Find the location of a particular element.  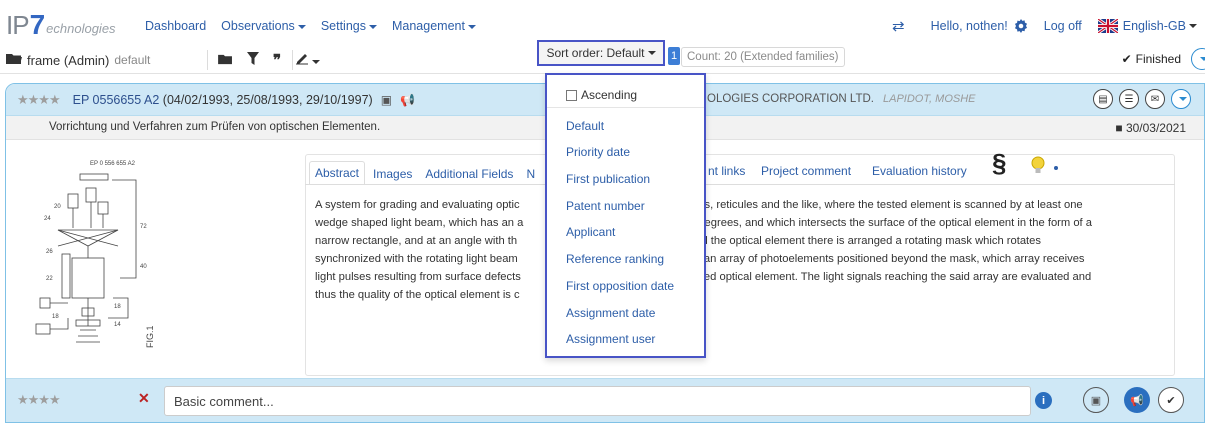

svg-text: 24 is located at coordinates (47, 219).